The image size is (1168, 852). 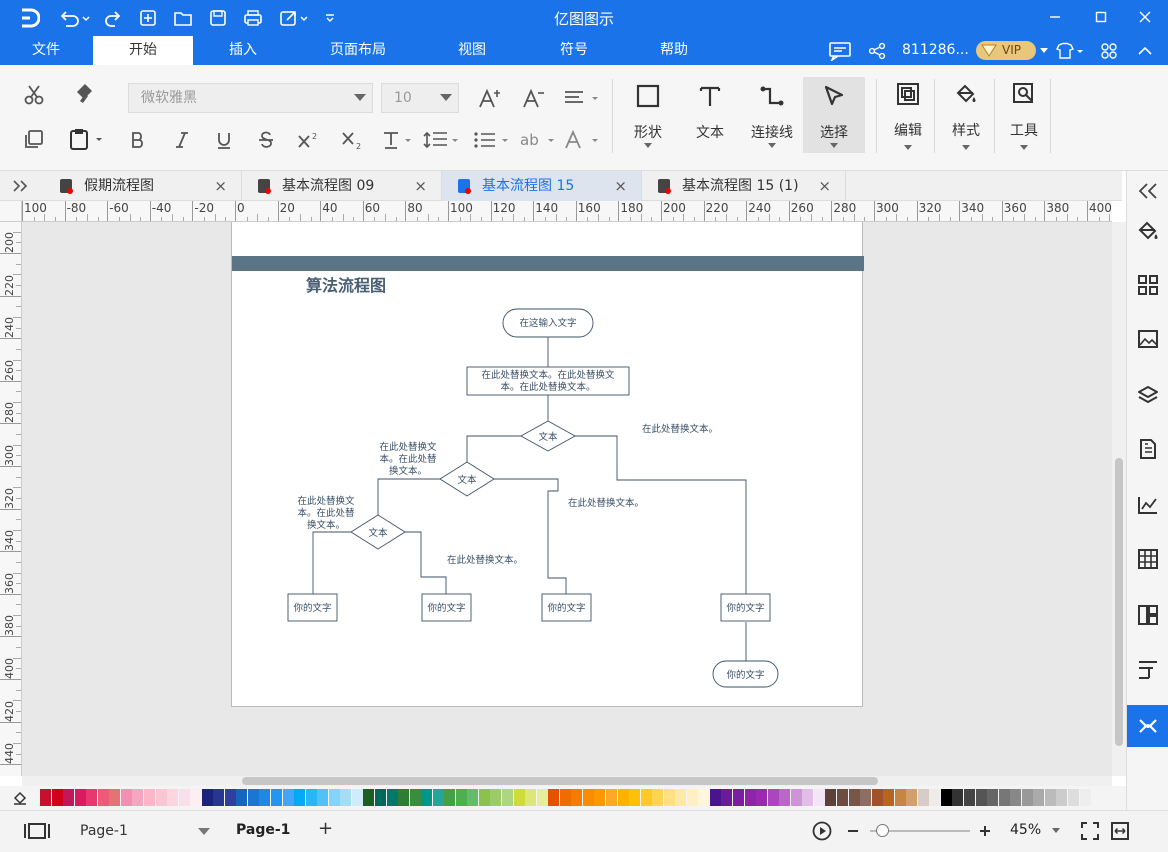 What do you see at coordinates (1147, 615) in the screenshot?
I see `mindmap-panel-icon` at bounding box center [1147, 615].